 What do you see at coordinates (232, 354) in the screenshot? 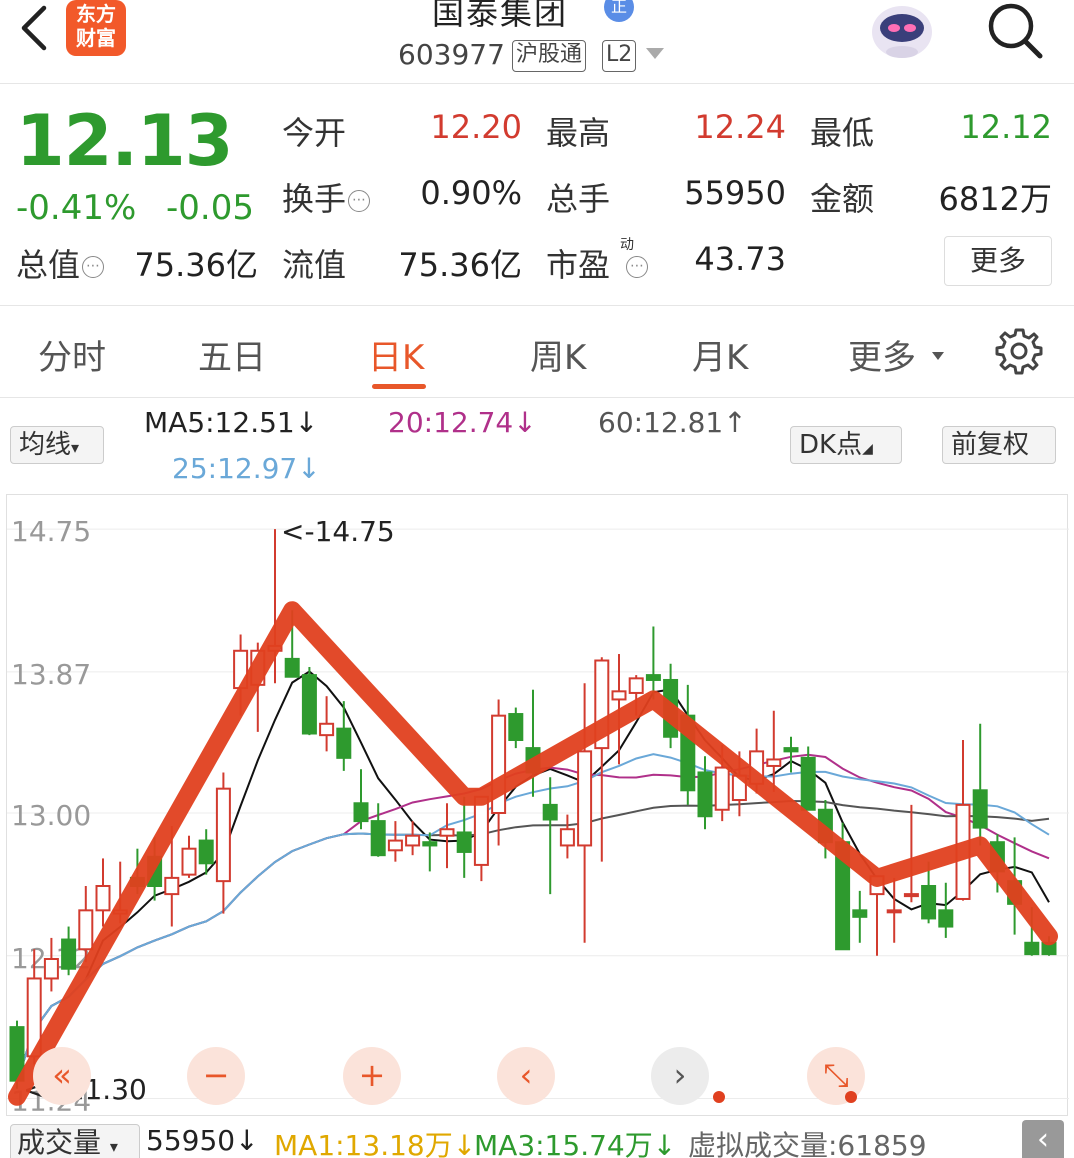
I see `tab-five-day: 五日` at bounding box center [232, 354].